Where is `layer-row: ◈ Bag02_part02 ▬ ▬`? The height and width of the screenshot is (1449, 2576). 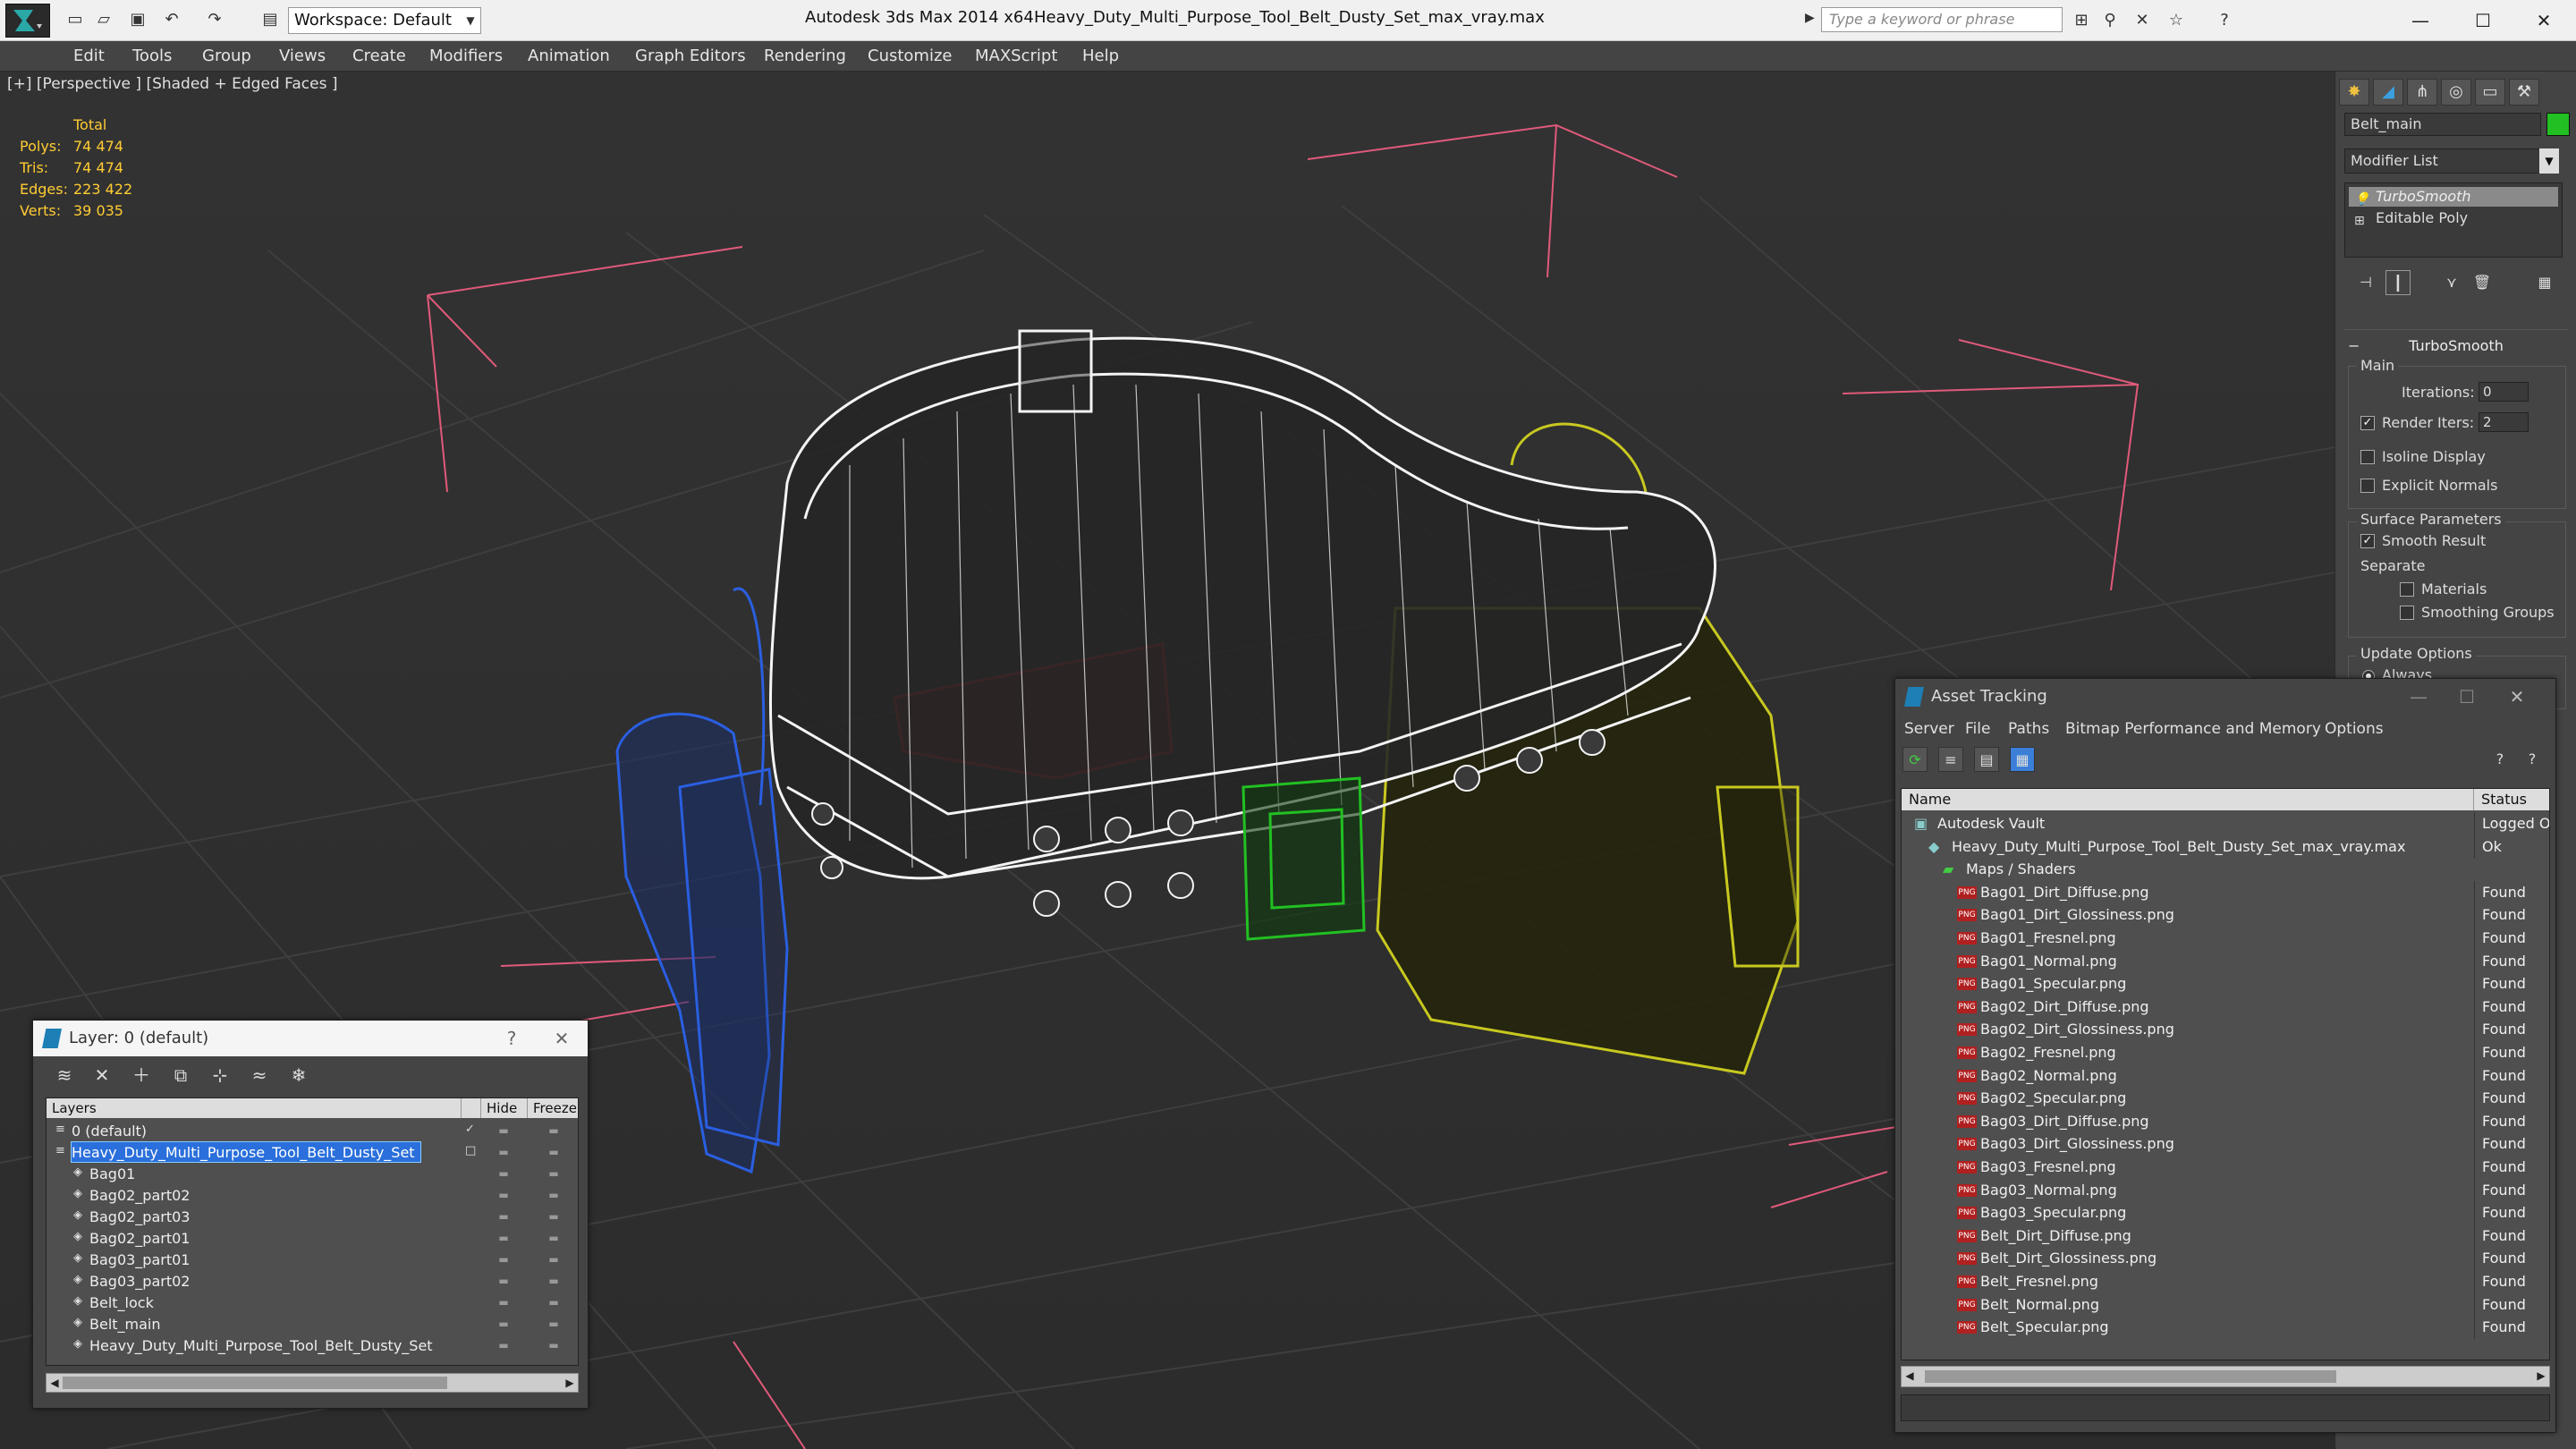
layer-row: ◈ Bag02_part02 ▬ ▬ is located at coordinates (312, 1195).